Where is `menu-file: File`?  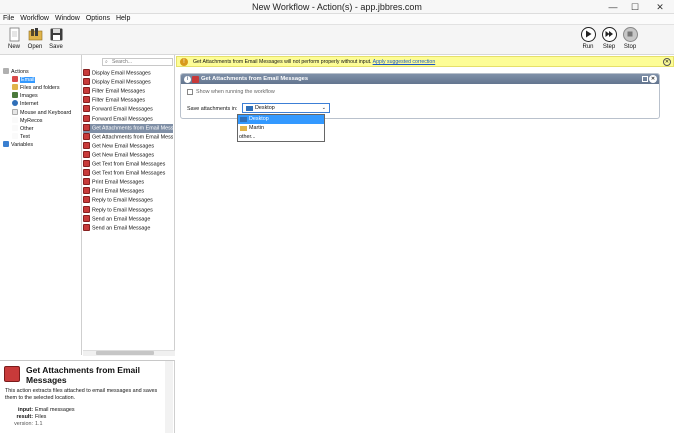
menu-file: File is located at coordinates (8, 18).